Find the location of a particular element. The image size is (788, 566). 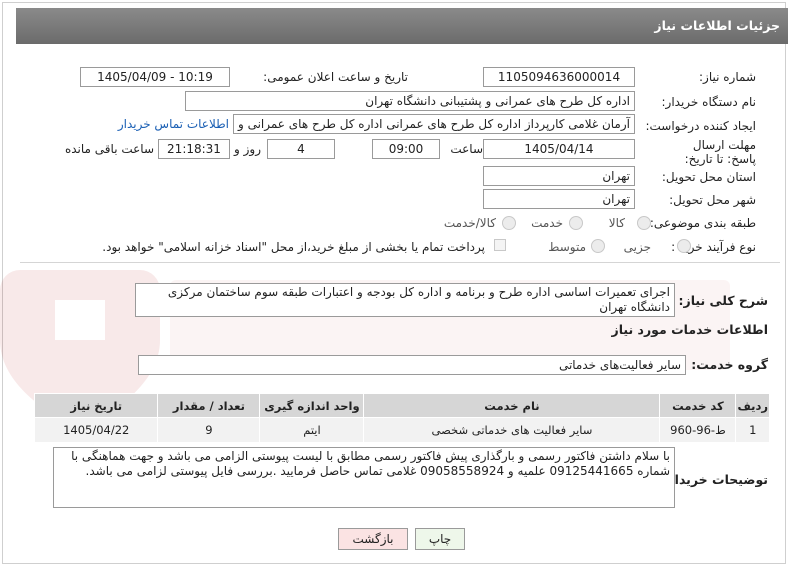

remaining-time-field: 21:18:31 is located at coordinates (194, 149).